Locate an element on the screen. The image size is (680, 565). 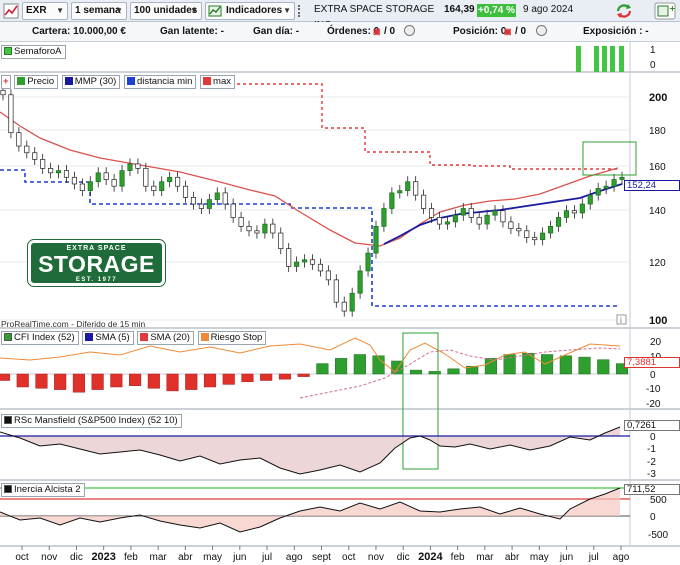
legend-riesgo-stop: Riesgo Stop is located at coordinates (232, 338).